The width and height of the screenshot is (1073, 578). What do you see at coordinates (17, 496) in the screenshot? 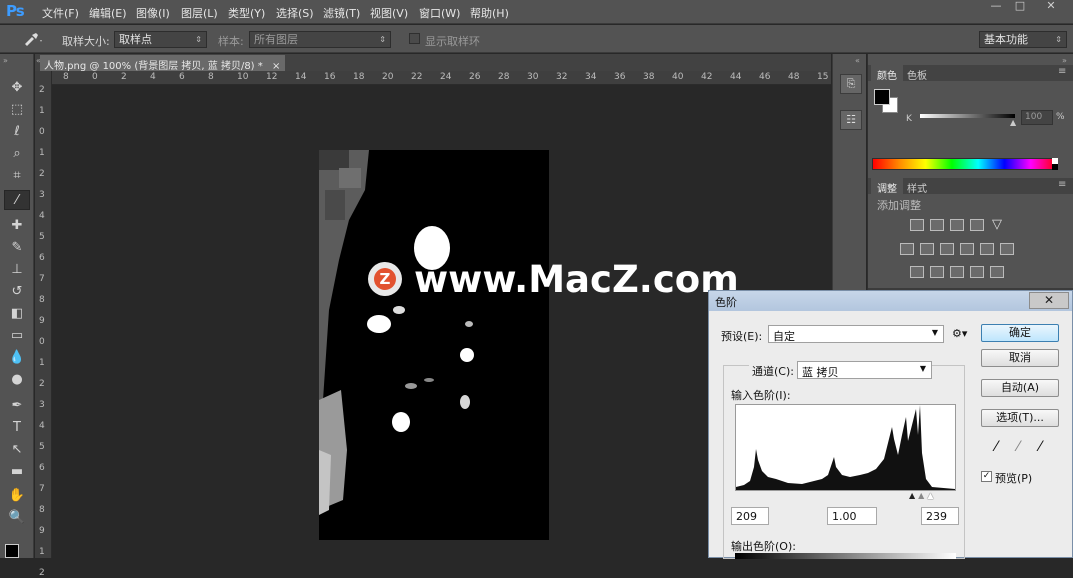
I see `hand-tool-icon: ✋` at bounding box center [17, 496].